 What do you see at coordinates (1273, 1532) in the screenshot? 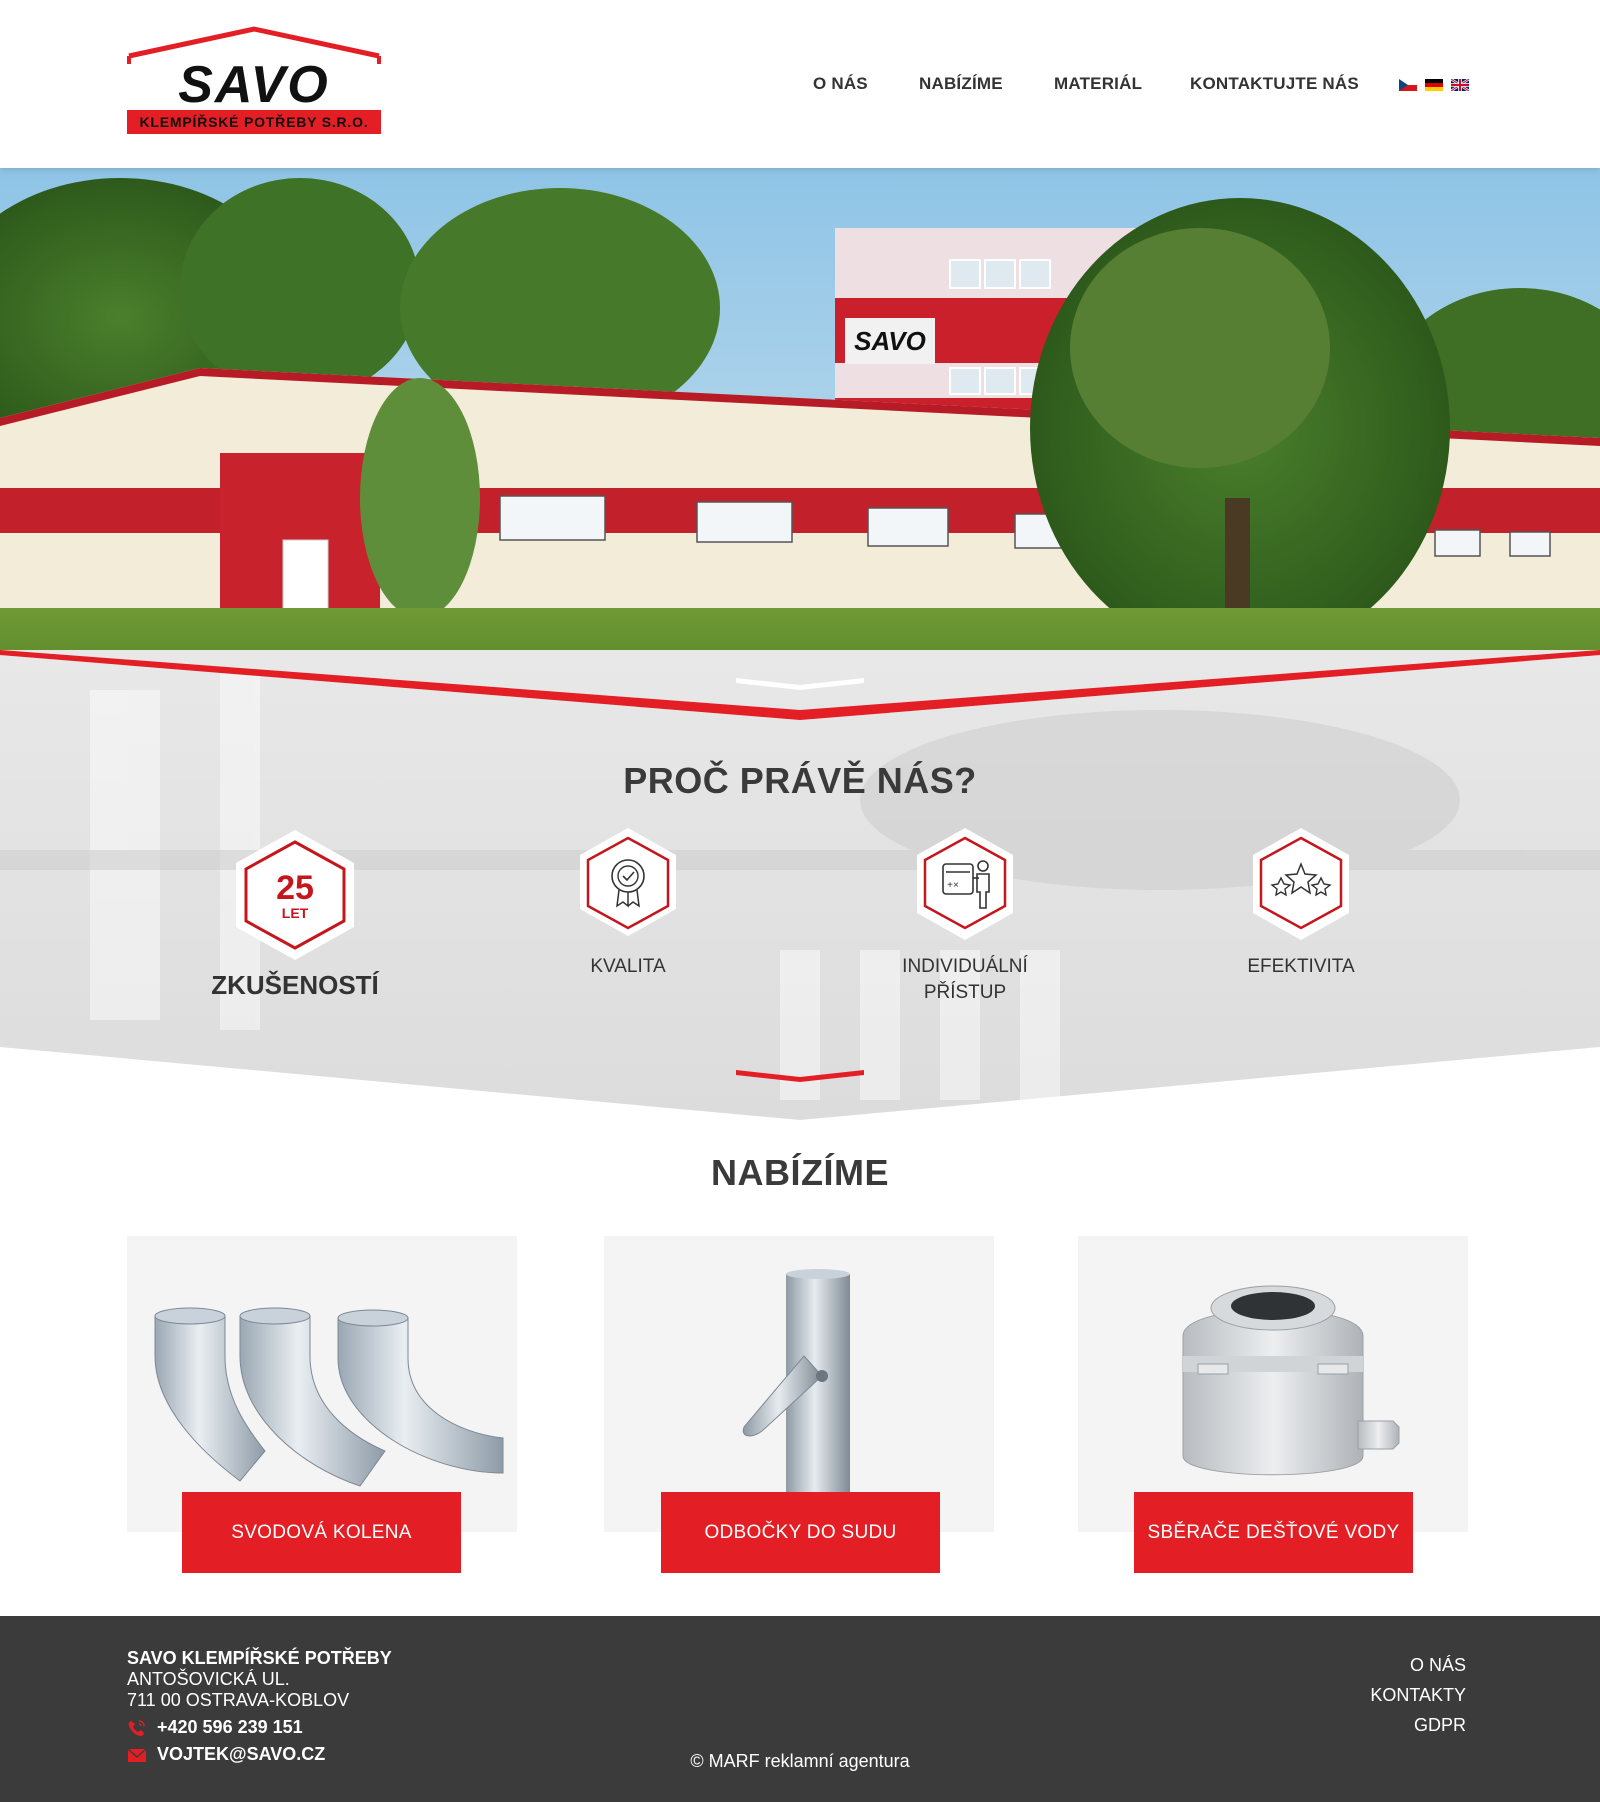
I see `offer-button-sberace-destove-vody: SBĚRAČE DEŠŤOVÉ VODY` at bounding box center [1273, 1532].